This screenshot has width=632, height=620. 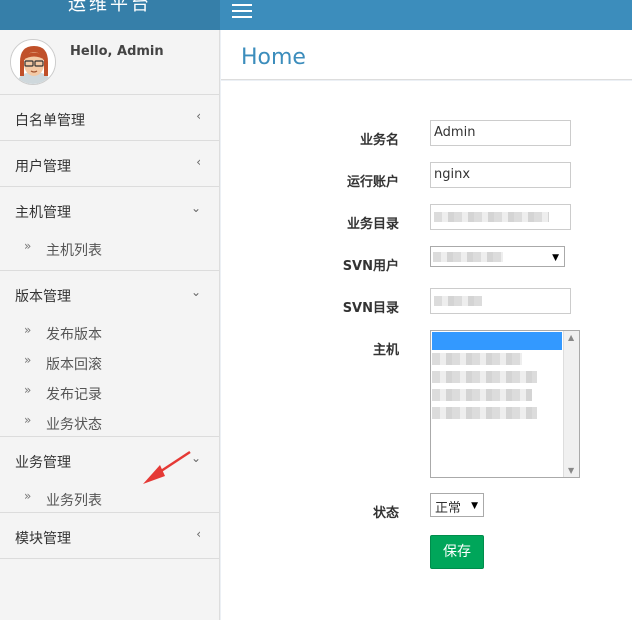 I want to click on list-item-selected, so click(x=497, y=341).